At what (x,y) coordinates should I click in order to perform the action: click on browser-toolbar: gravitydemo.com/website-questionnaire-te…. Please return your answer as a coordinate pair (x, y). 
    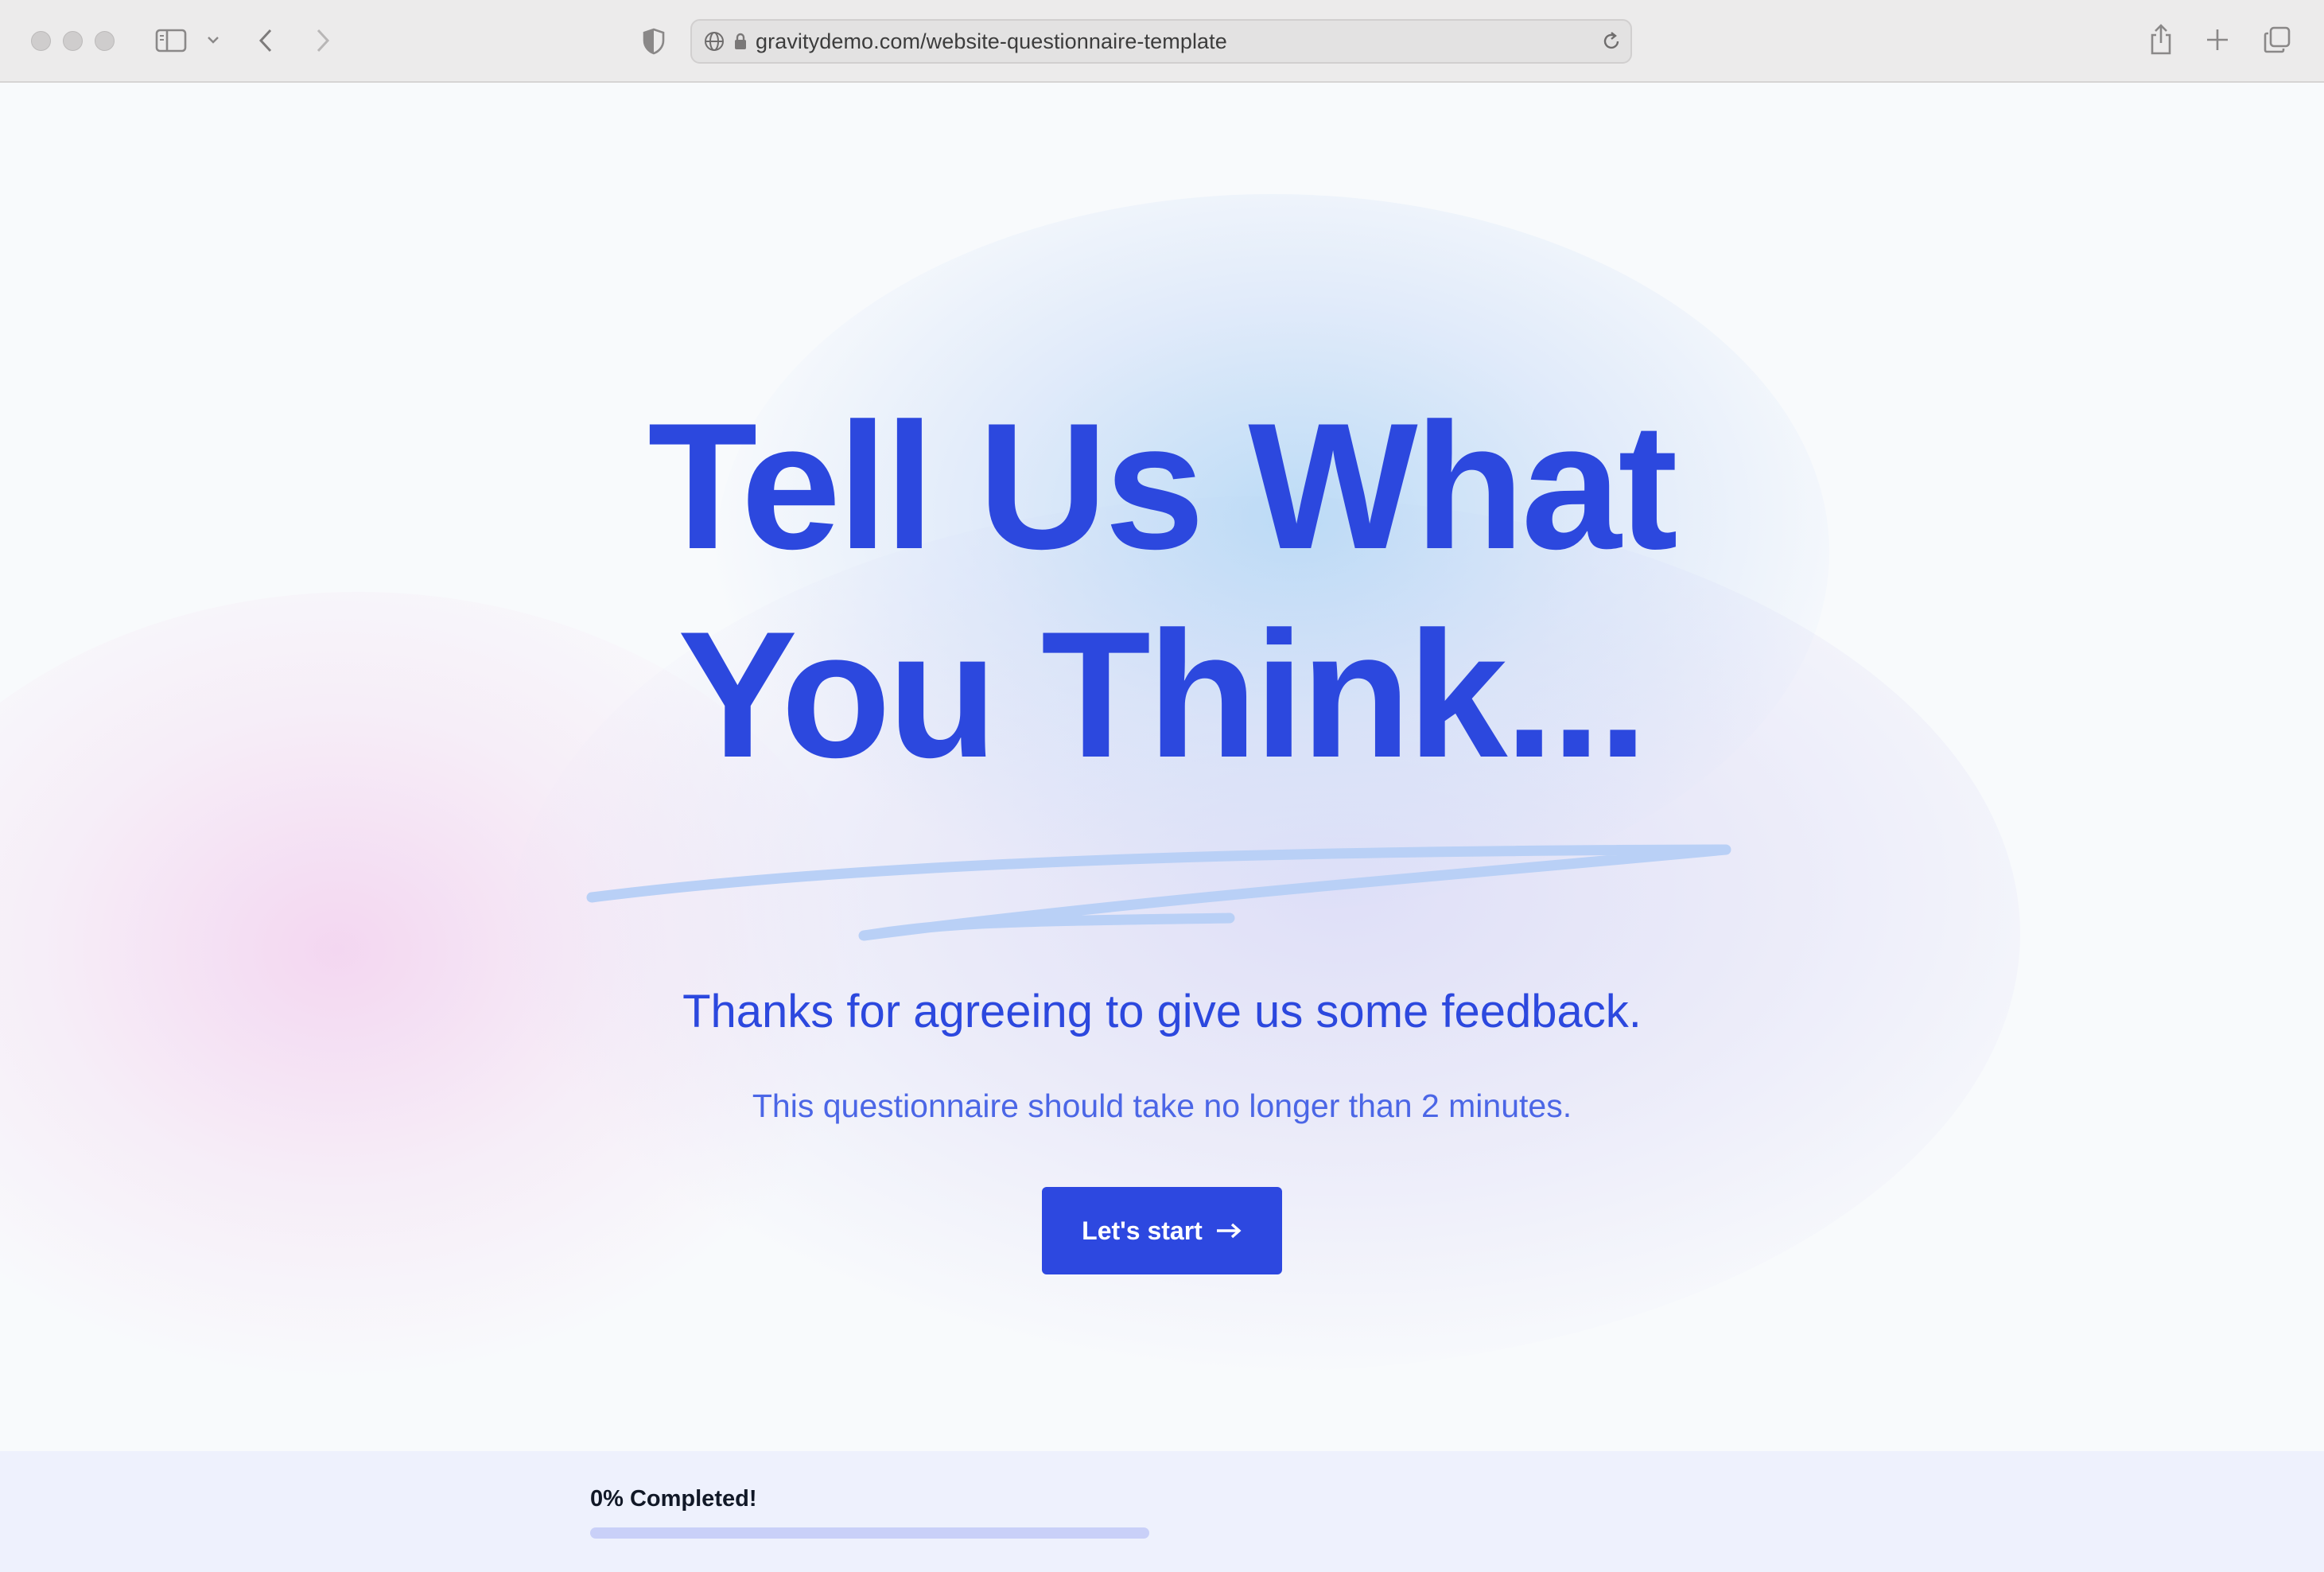
    Looking at the image, I should click on (1162, 41).